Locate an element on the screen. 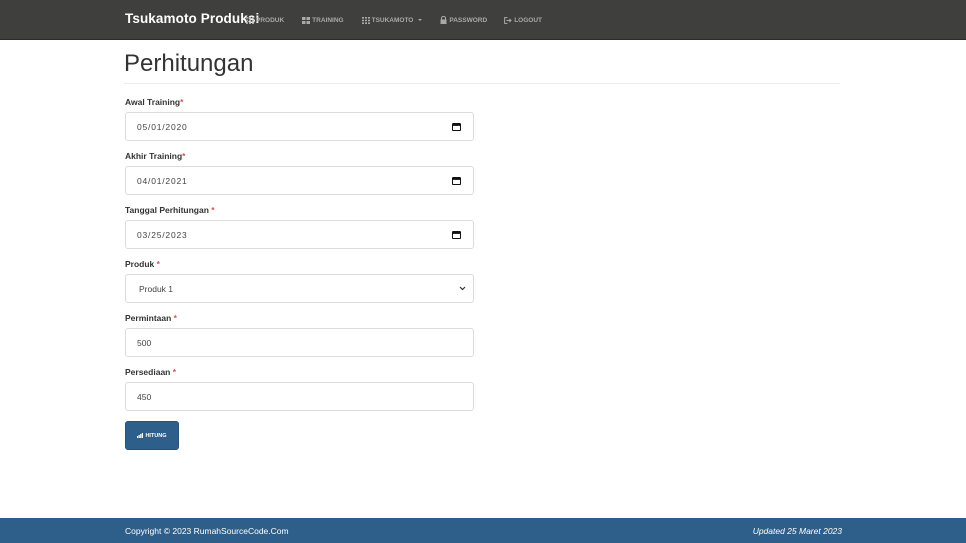  hitung-button-label: HITUNG is located at coordinates (156, 435).